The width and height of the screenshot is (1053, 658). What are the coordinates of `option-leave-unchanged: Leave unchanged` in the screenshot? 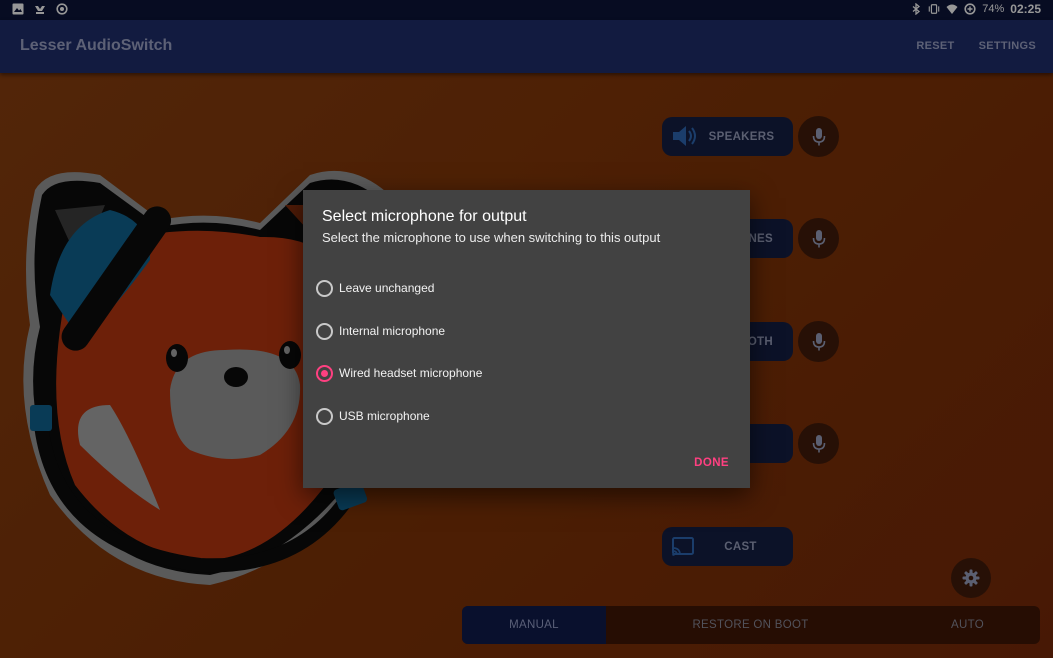 It's located at (375, 288).